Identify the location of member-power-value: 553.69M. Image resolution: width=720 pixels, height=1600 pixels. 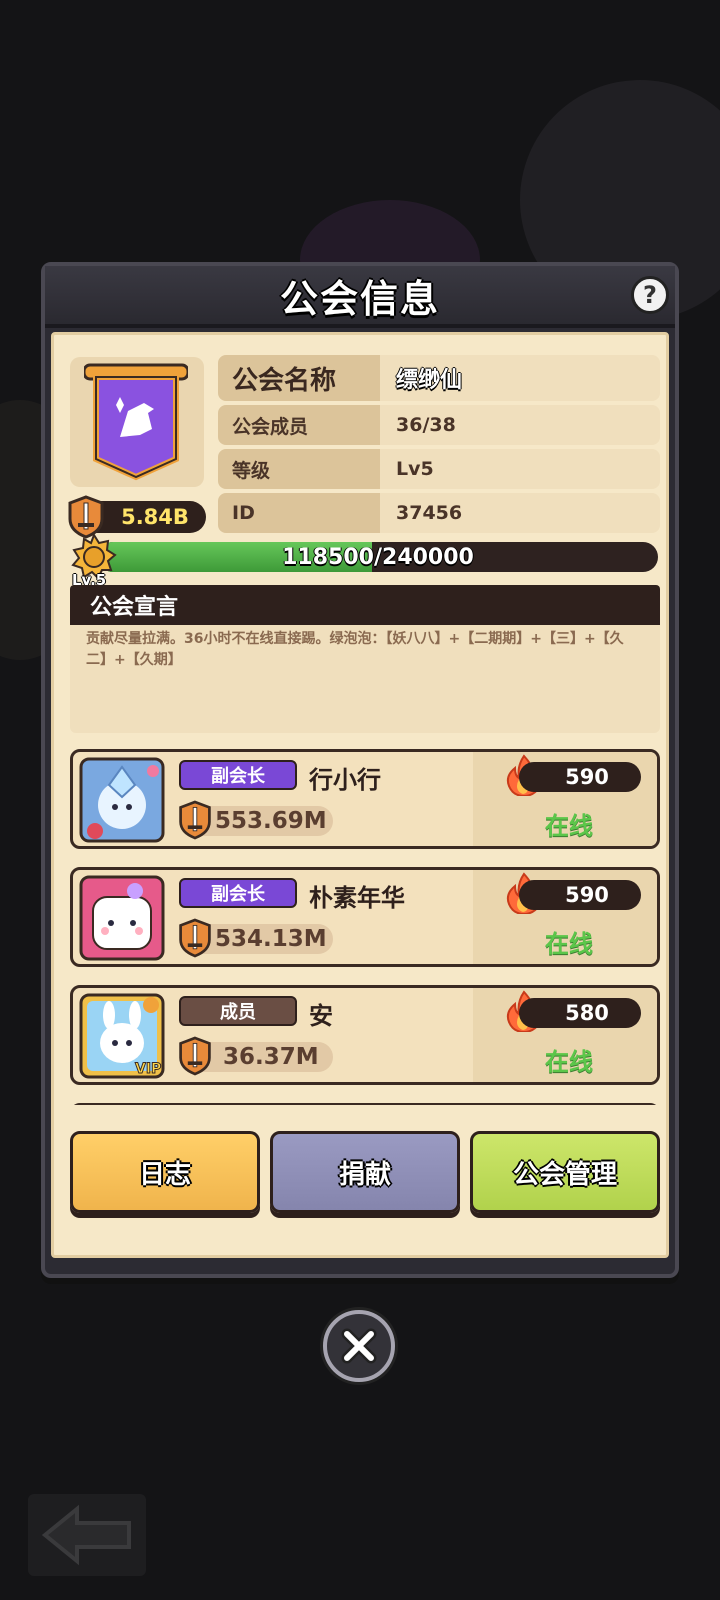
(271, 821).